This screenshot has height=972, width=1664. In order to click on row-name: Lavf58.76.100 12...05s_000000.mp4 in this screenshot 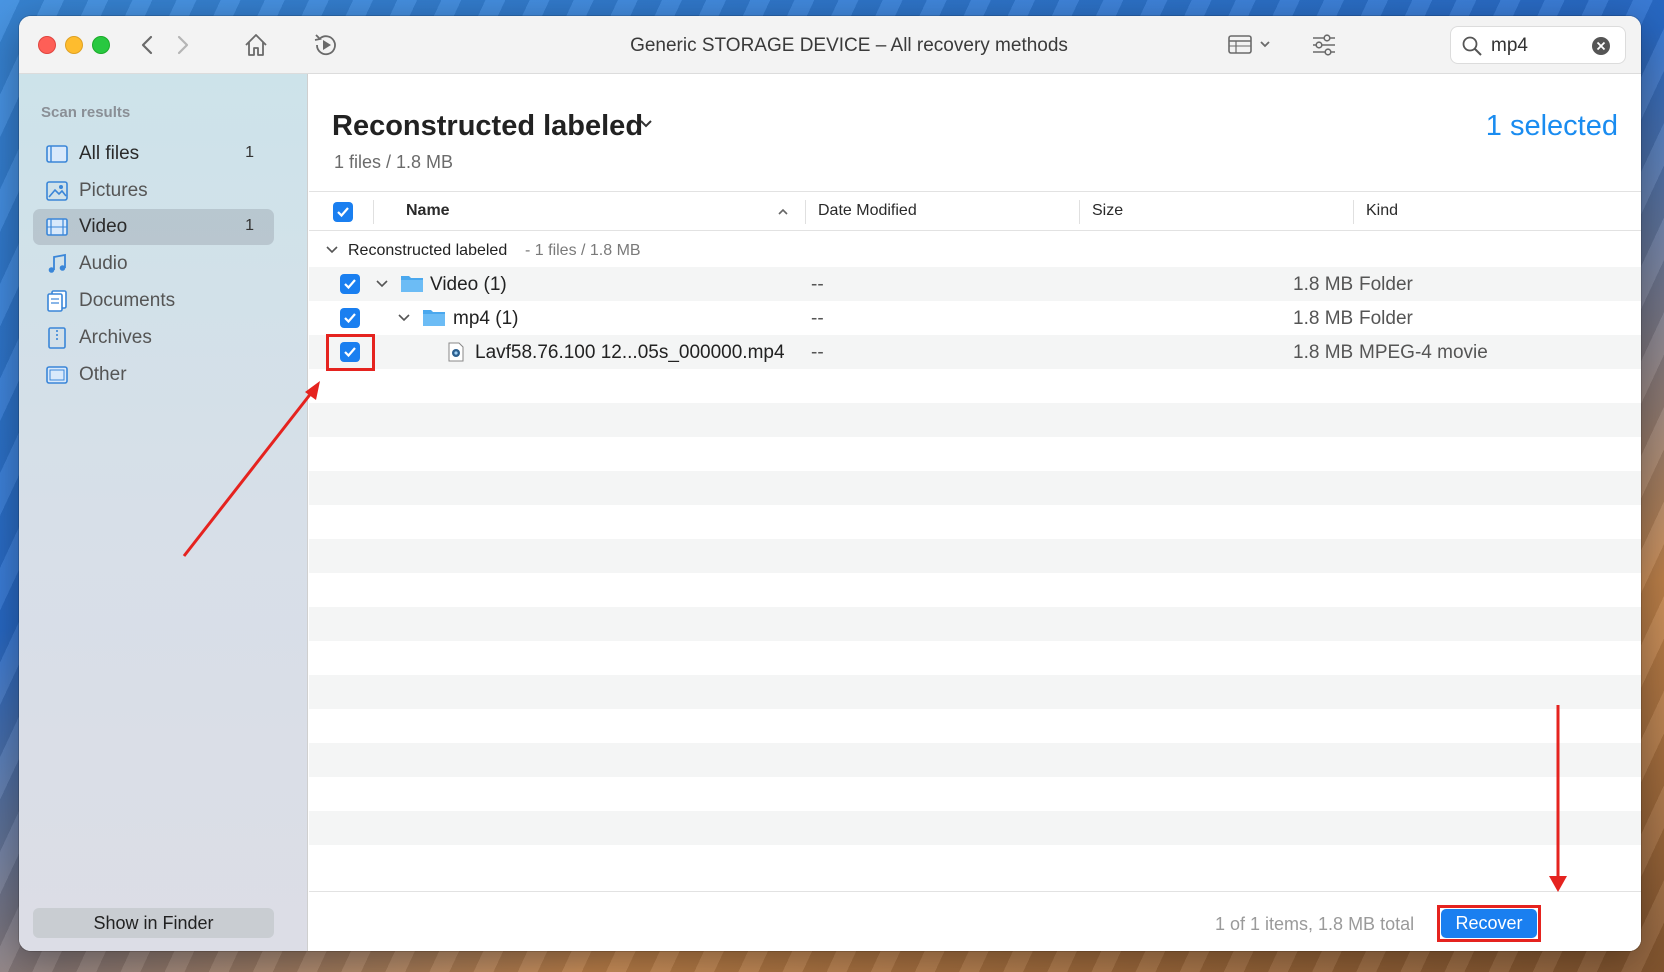, I will do `click(630, 352)`.